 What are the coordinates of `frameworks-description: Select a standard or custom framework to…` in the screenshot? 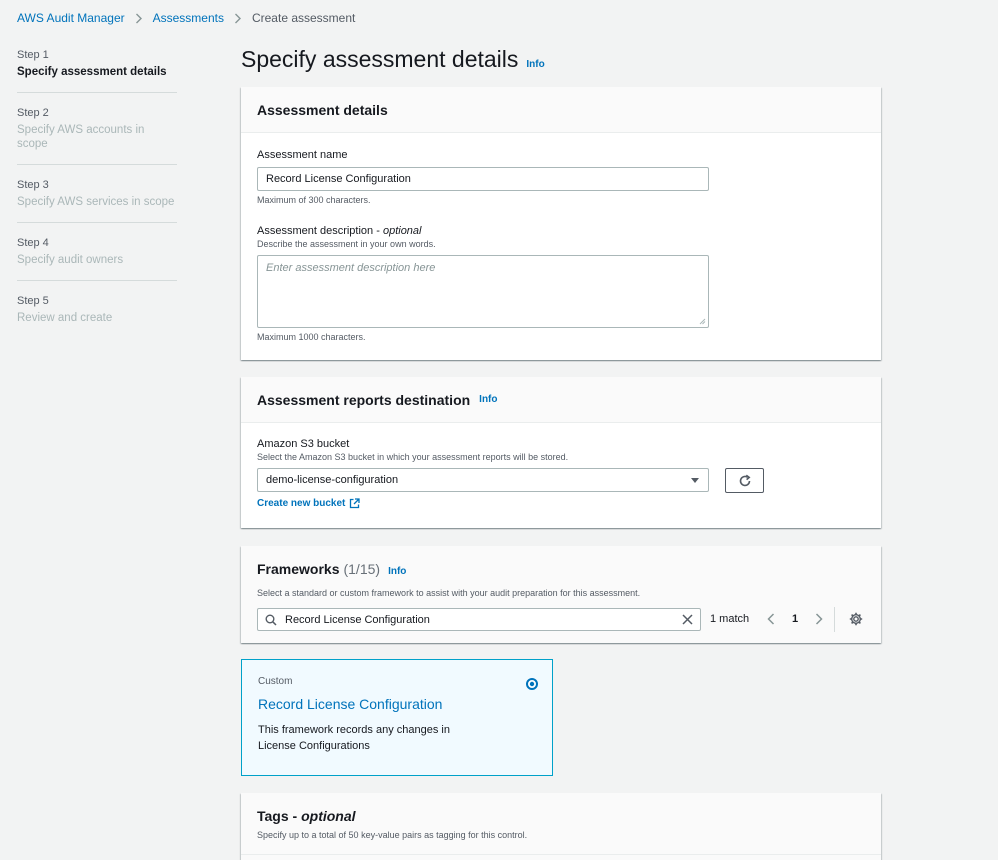 It's located at (449, 593).